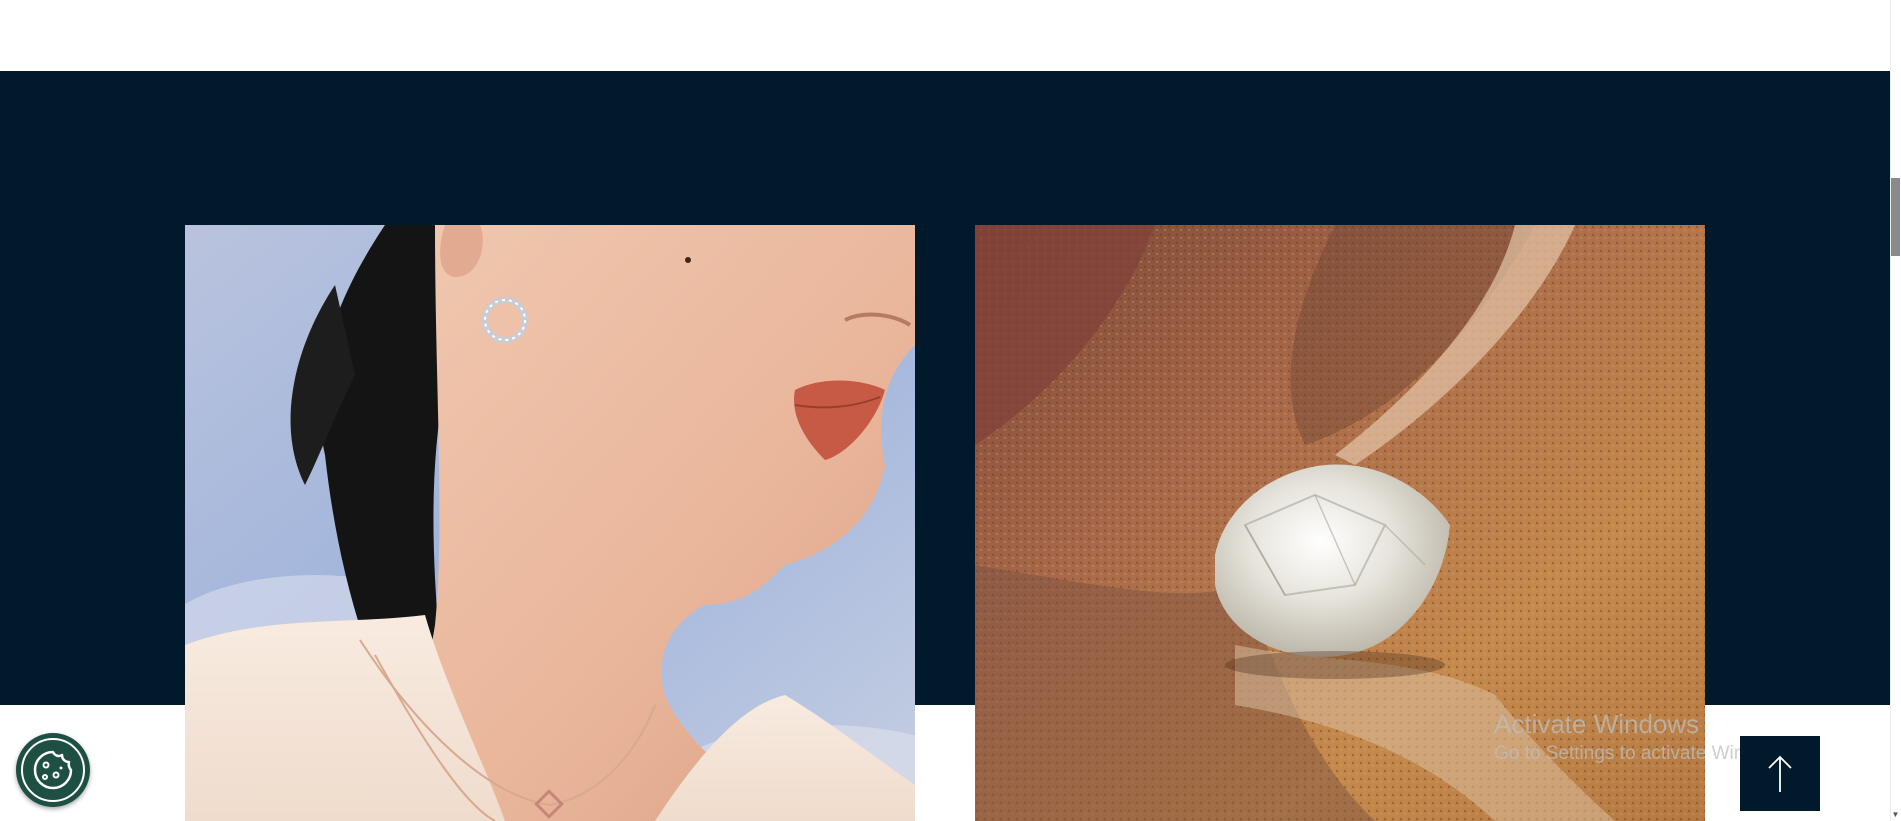 Image resolution: width=1901 pixels, height=821 pixels. What do you see at coordinates (1895, 814) in the screenshot?
I see `scroll-down-arrow-icon: ▼` at bounding box center [1895, 814].